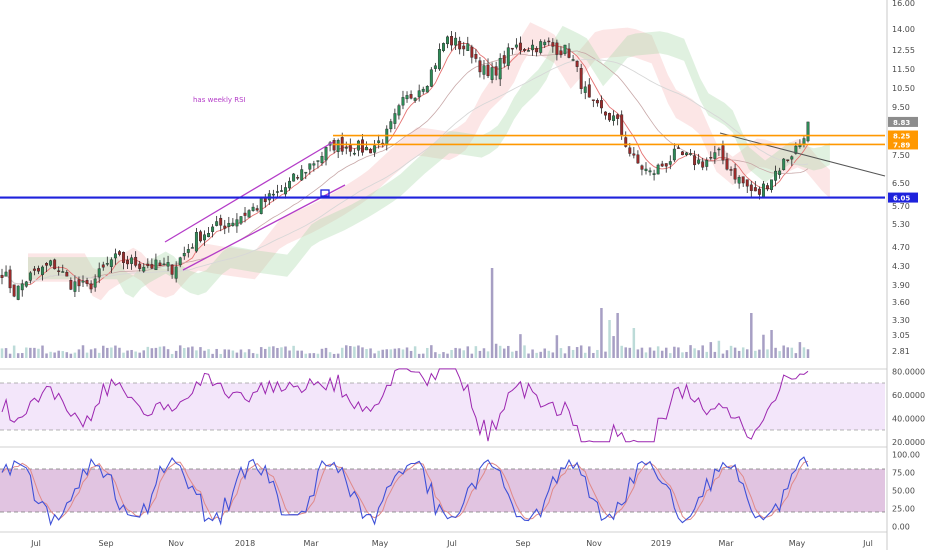  Describe the element at coordinates (901, 526) in the screenshot. I see `stoch-tick-label: 0.00` at that location.